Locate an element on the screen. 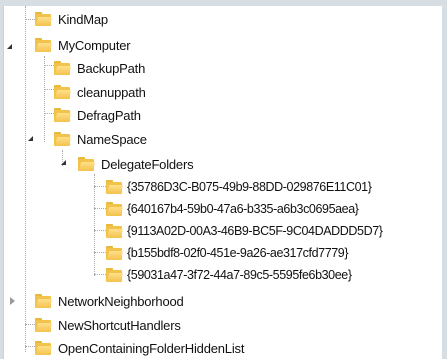 Image resolution: width=447 pixels, height=359 pixels. tree-node-newshortcuthandlers: NewShortcutHandlers is located at coordinates (107, 325).